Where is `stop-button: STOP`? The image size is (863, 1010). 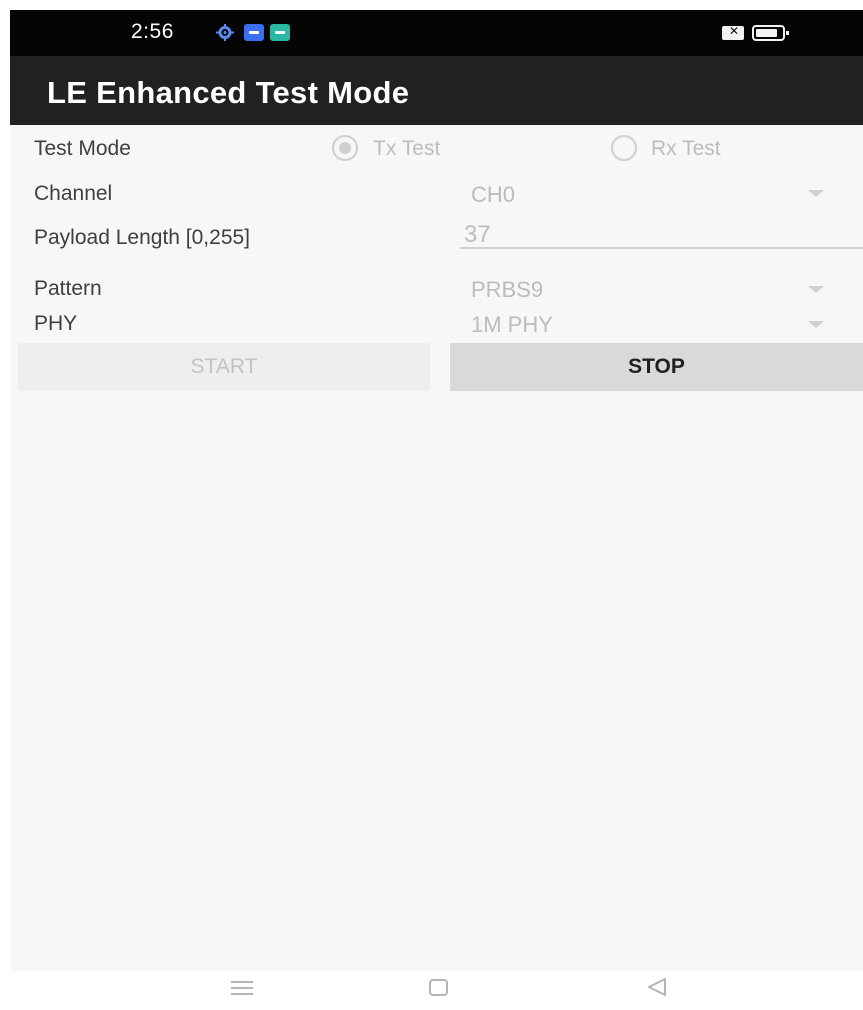 stop-button: STOP is located at coordinates (656, 367).